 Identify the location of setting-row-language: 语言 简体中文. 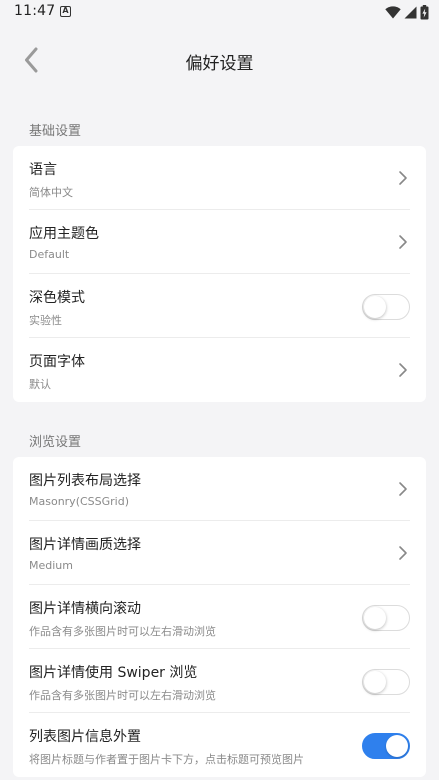
(219, 178).